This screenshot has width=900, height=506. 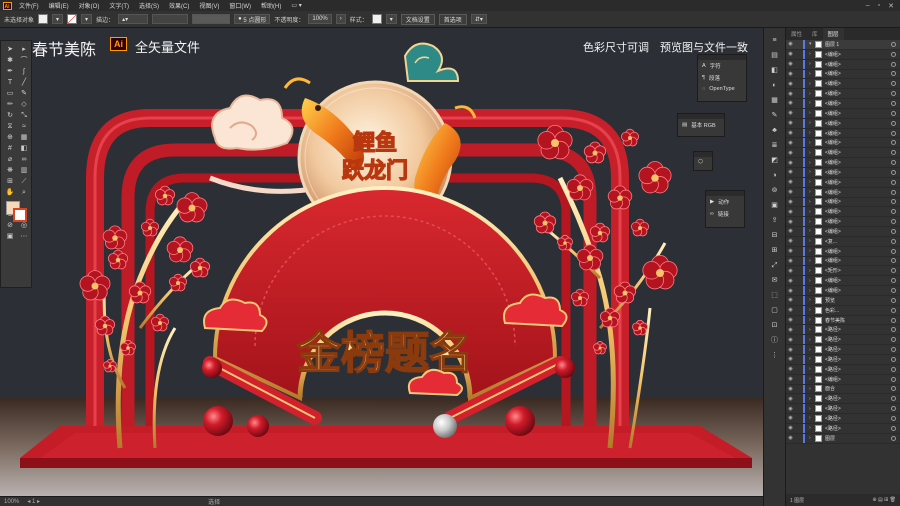 What do you see at coordinates (24, 115) in the screenshot?
I see `scale-tool-icon: ⤡` at bounding box center [24, 115].